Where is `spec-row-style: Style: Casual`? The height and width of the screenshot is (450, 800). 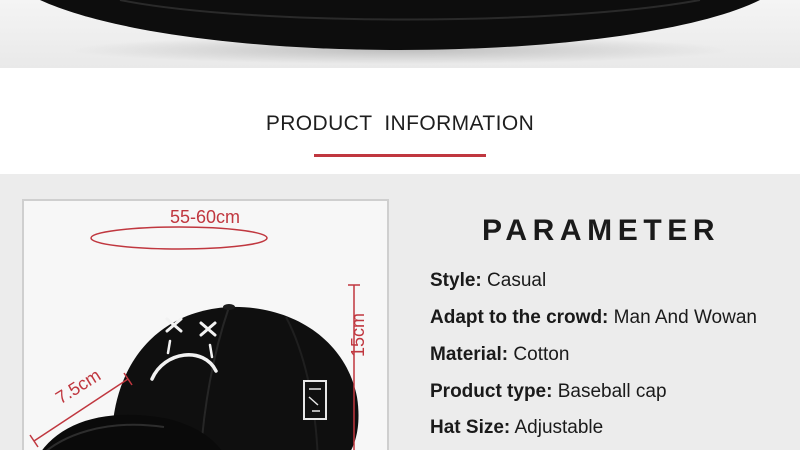 spec-row-style: Style: Casual is located at coordinates (488, 281).